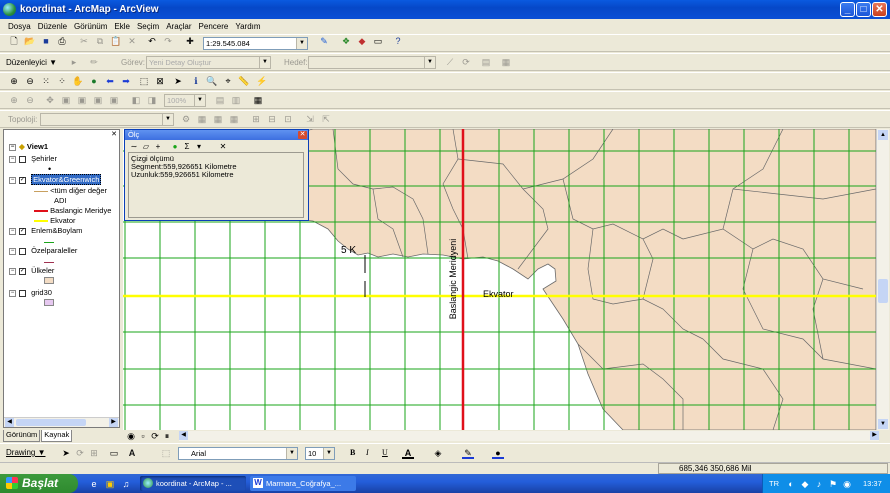 This screenshot has width=890, height=493. Describe the element at coordinates (791, 484) in the screenshot. I see `tray-network-icon: ◐` at that location.